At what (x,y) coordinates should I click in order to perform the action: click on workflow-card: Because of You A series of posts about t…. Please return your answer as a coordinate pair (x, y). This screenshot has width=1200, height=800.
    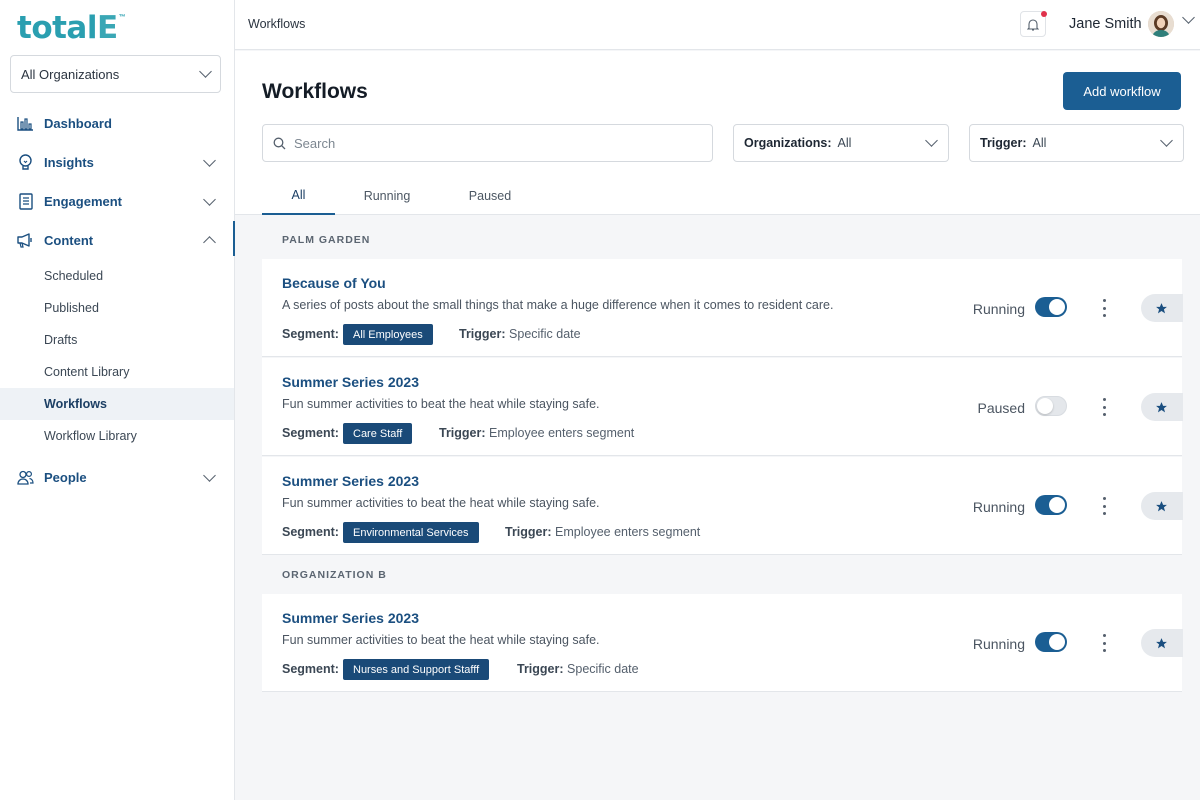
    Looking at the image, I should click on (722, 308).